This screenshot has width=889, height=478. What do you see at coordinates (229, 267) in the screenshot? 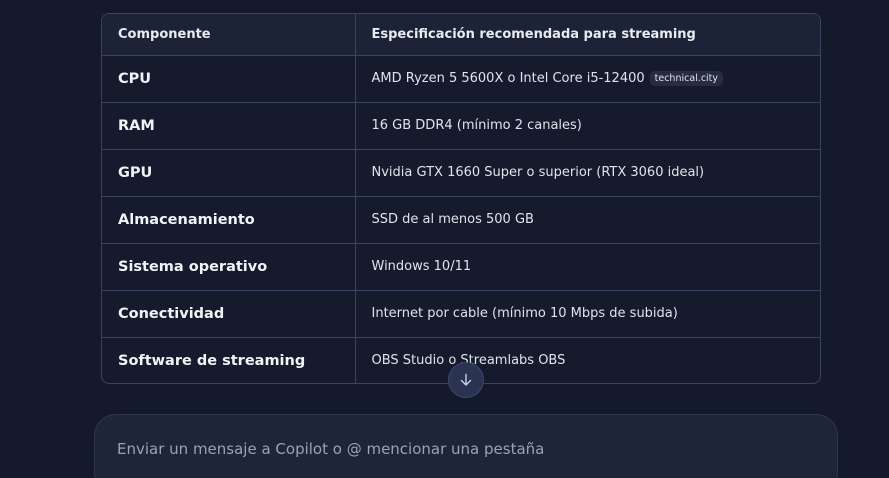
I see `component-cell: Sistema operativo` at bounding box center [229, 267].